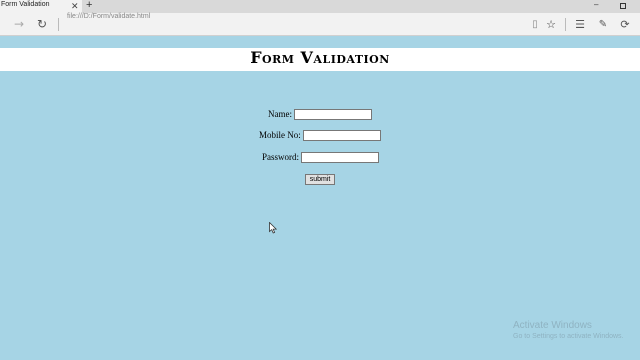  Describe the element at coordinates (623, 6) in the screenshot. I see `window-restore-button` at that location.